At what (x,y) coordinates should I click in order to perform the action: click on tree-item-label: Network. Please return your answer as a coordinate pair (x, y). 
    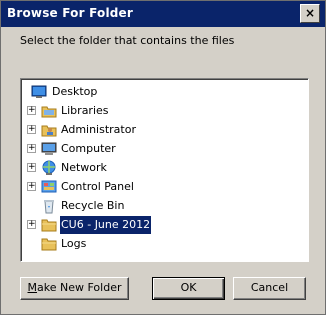
    Looking at the image, I should click on (84, 167).